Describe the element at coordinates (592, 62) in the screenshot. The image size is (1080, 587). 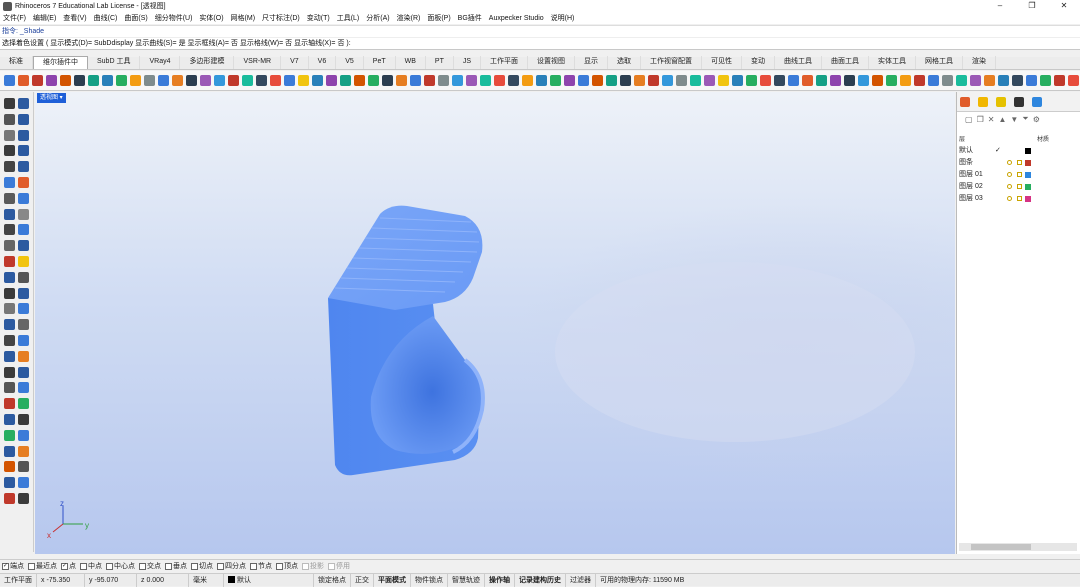
I see `toolbar-tab: 显示` at that location.